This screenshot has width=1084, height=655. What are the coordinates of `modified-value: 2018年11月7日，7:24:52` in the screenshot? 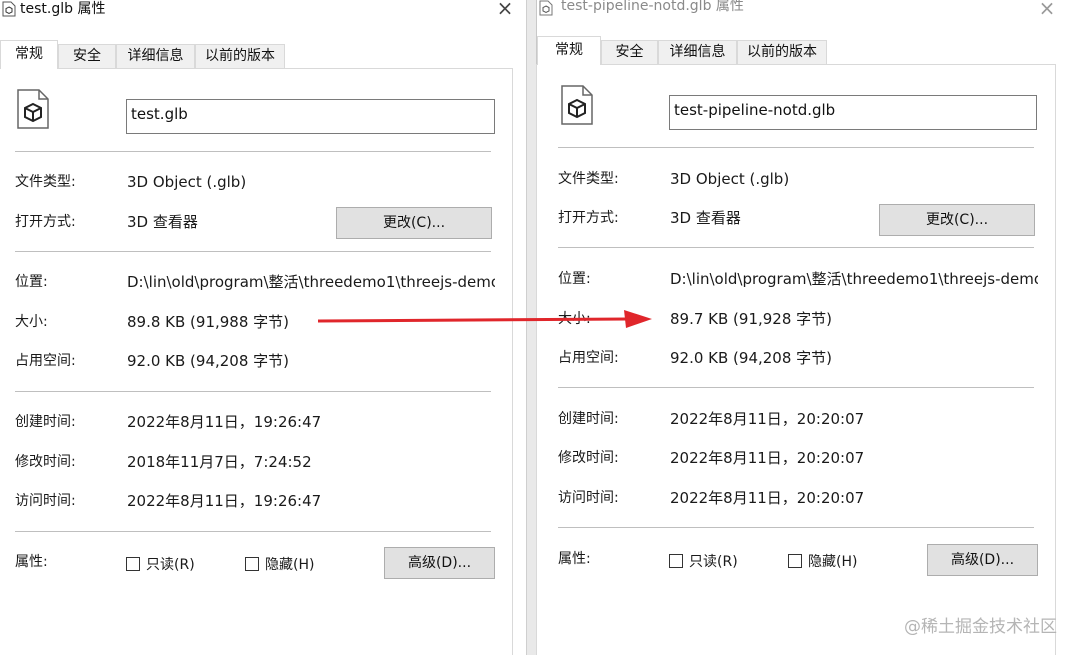 It's located at (219, 462).